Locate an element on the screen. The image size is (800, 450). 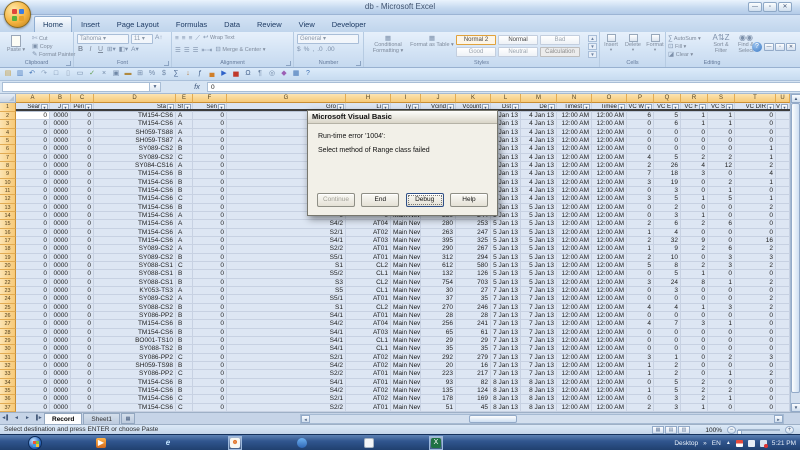
language-indicator: EN is located at coordinates (716, 443).